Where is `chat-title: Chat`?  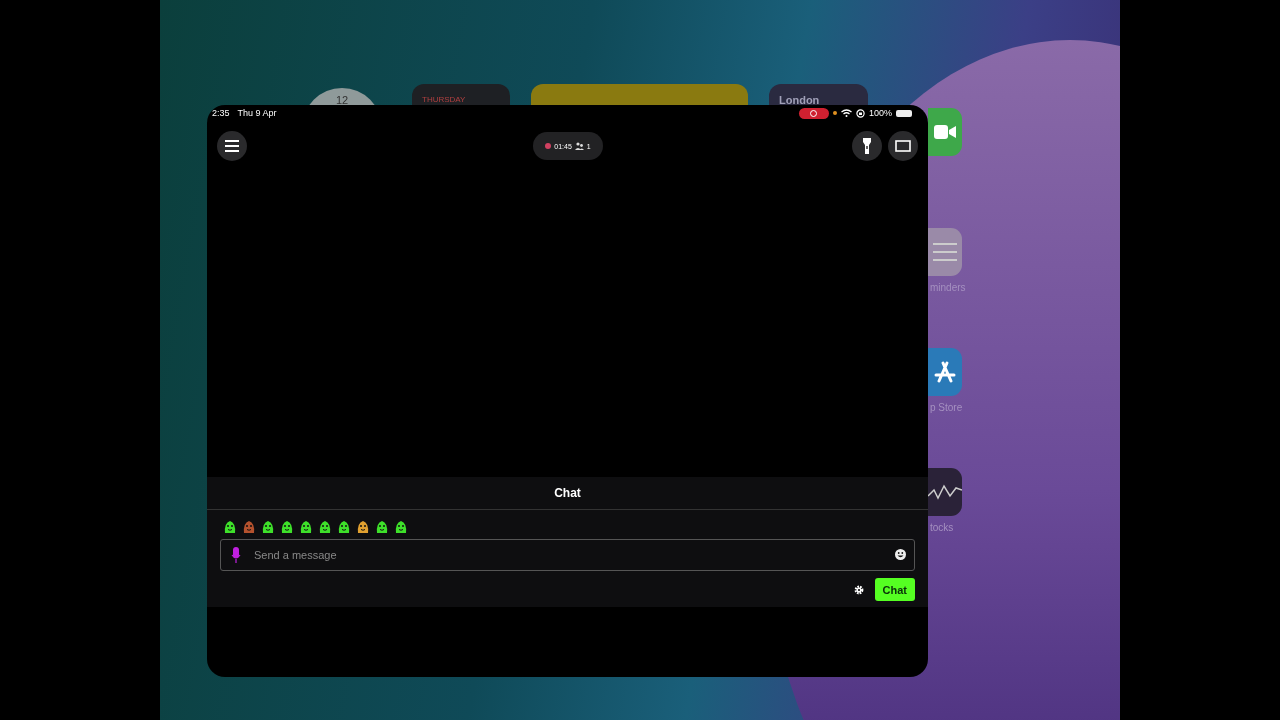 chat-title: Chat is located at coordinates (567, 493).